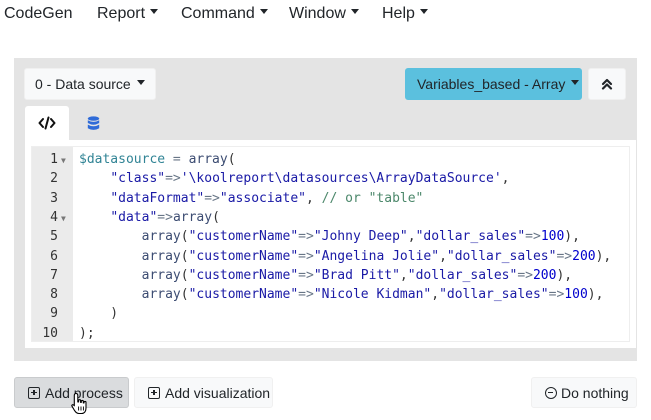  Describe the element at coordinates (243, 256) in the screenshot. I see `code-token: "customerName"` at that location.